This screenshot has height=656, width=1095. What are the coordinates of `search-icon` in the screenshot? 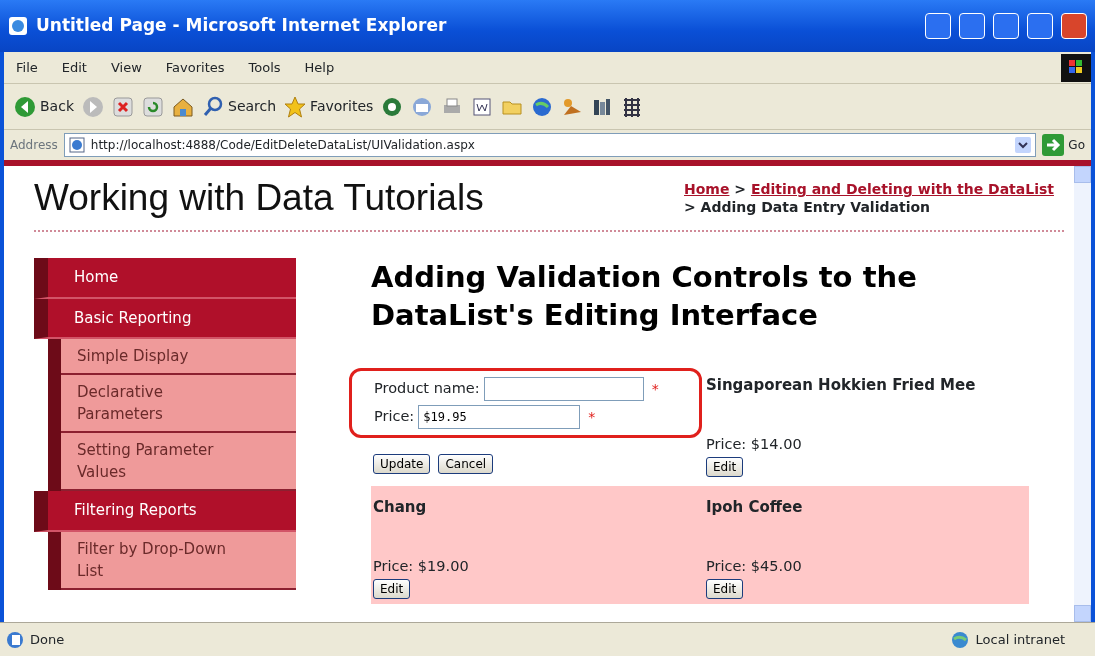 It's located at (213, 106).